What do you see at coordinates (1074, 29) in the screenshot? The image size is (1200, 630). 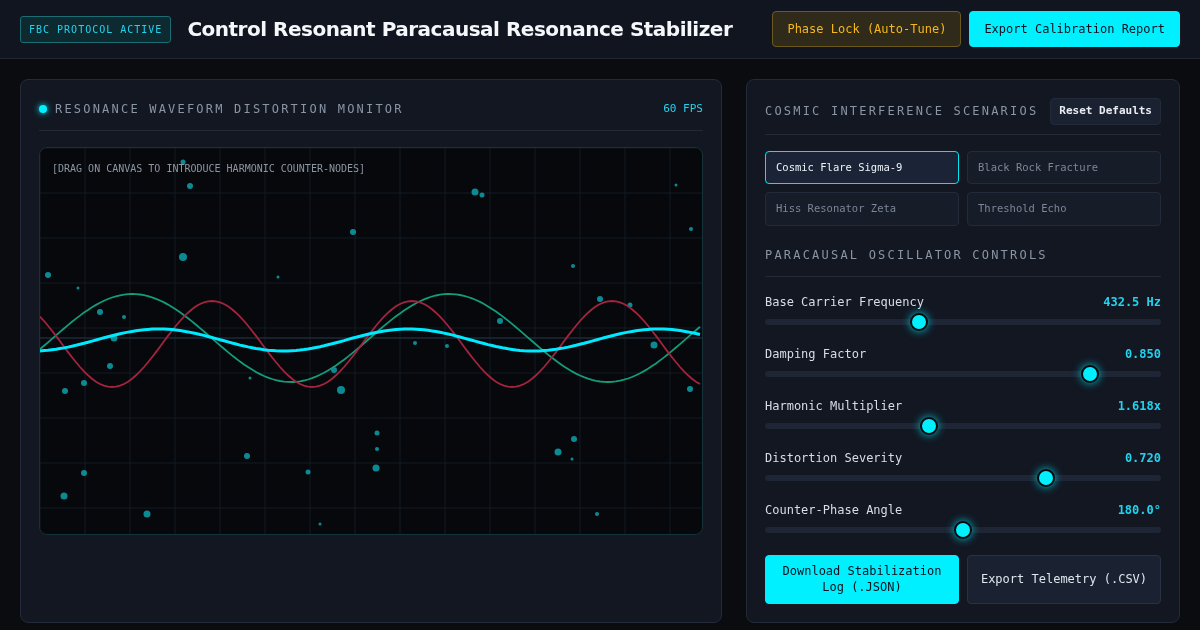 I see `export-button: Export Calibration Report` at bounding box center [1074, 29].